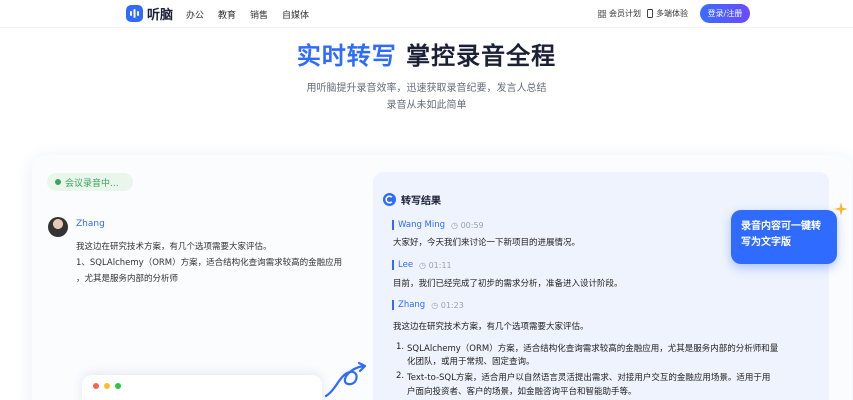 This screenshot has width=853, height=400. What do you see at coordinates (508, 284) in the screenshot?
I see `transcript-text: 目前，我们已经完成了初步的需求分析，准备进入设计阶段。` at bounding box center [508, 284].